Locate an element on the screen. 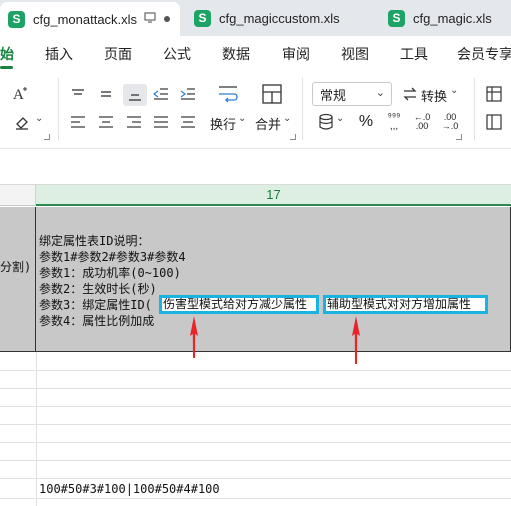 The width and height of the screenshot is (511, 506). tab-label: cfg_monattack.xls is located at coordinates (85, 19).